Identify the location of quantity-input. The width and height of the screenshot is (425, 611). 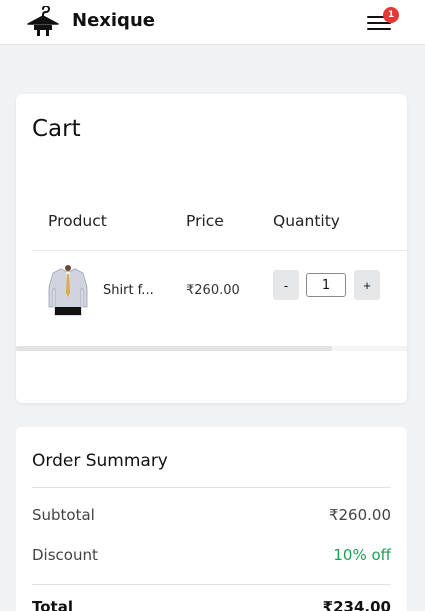
(326, 285).